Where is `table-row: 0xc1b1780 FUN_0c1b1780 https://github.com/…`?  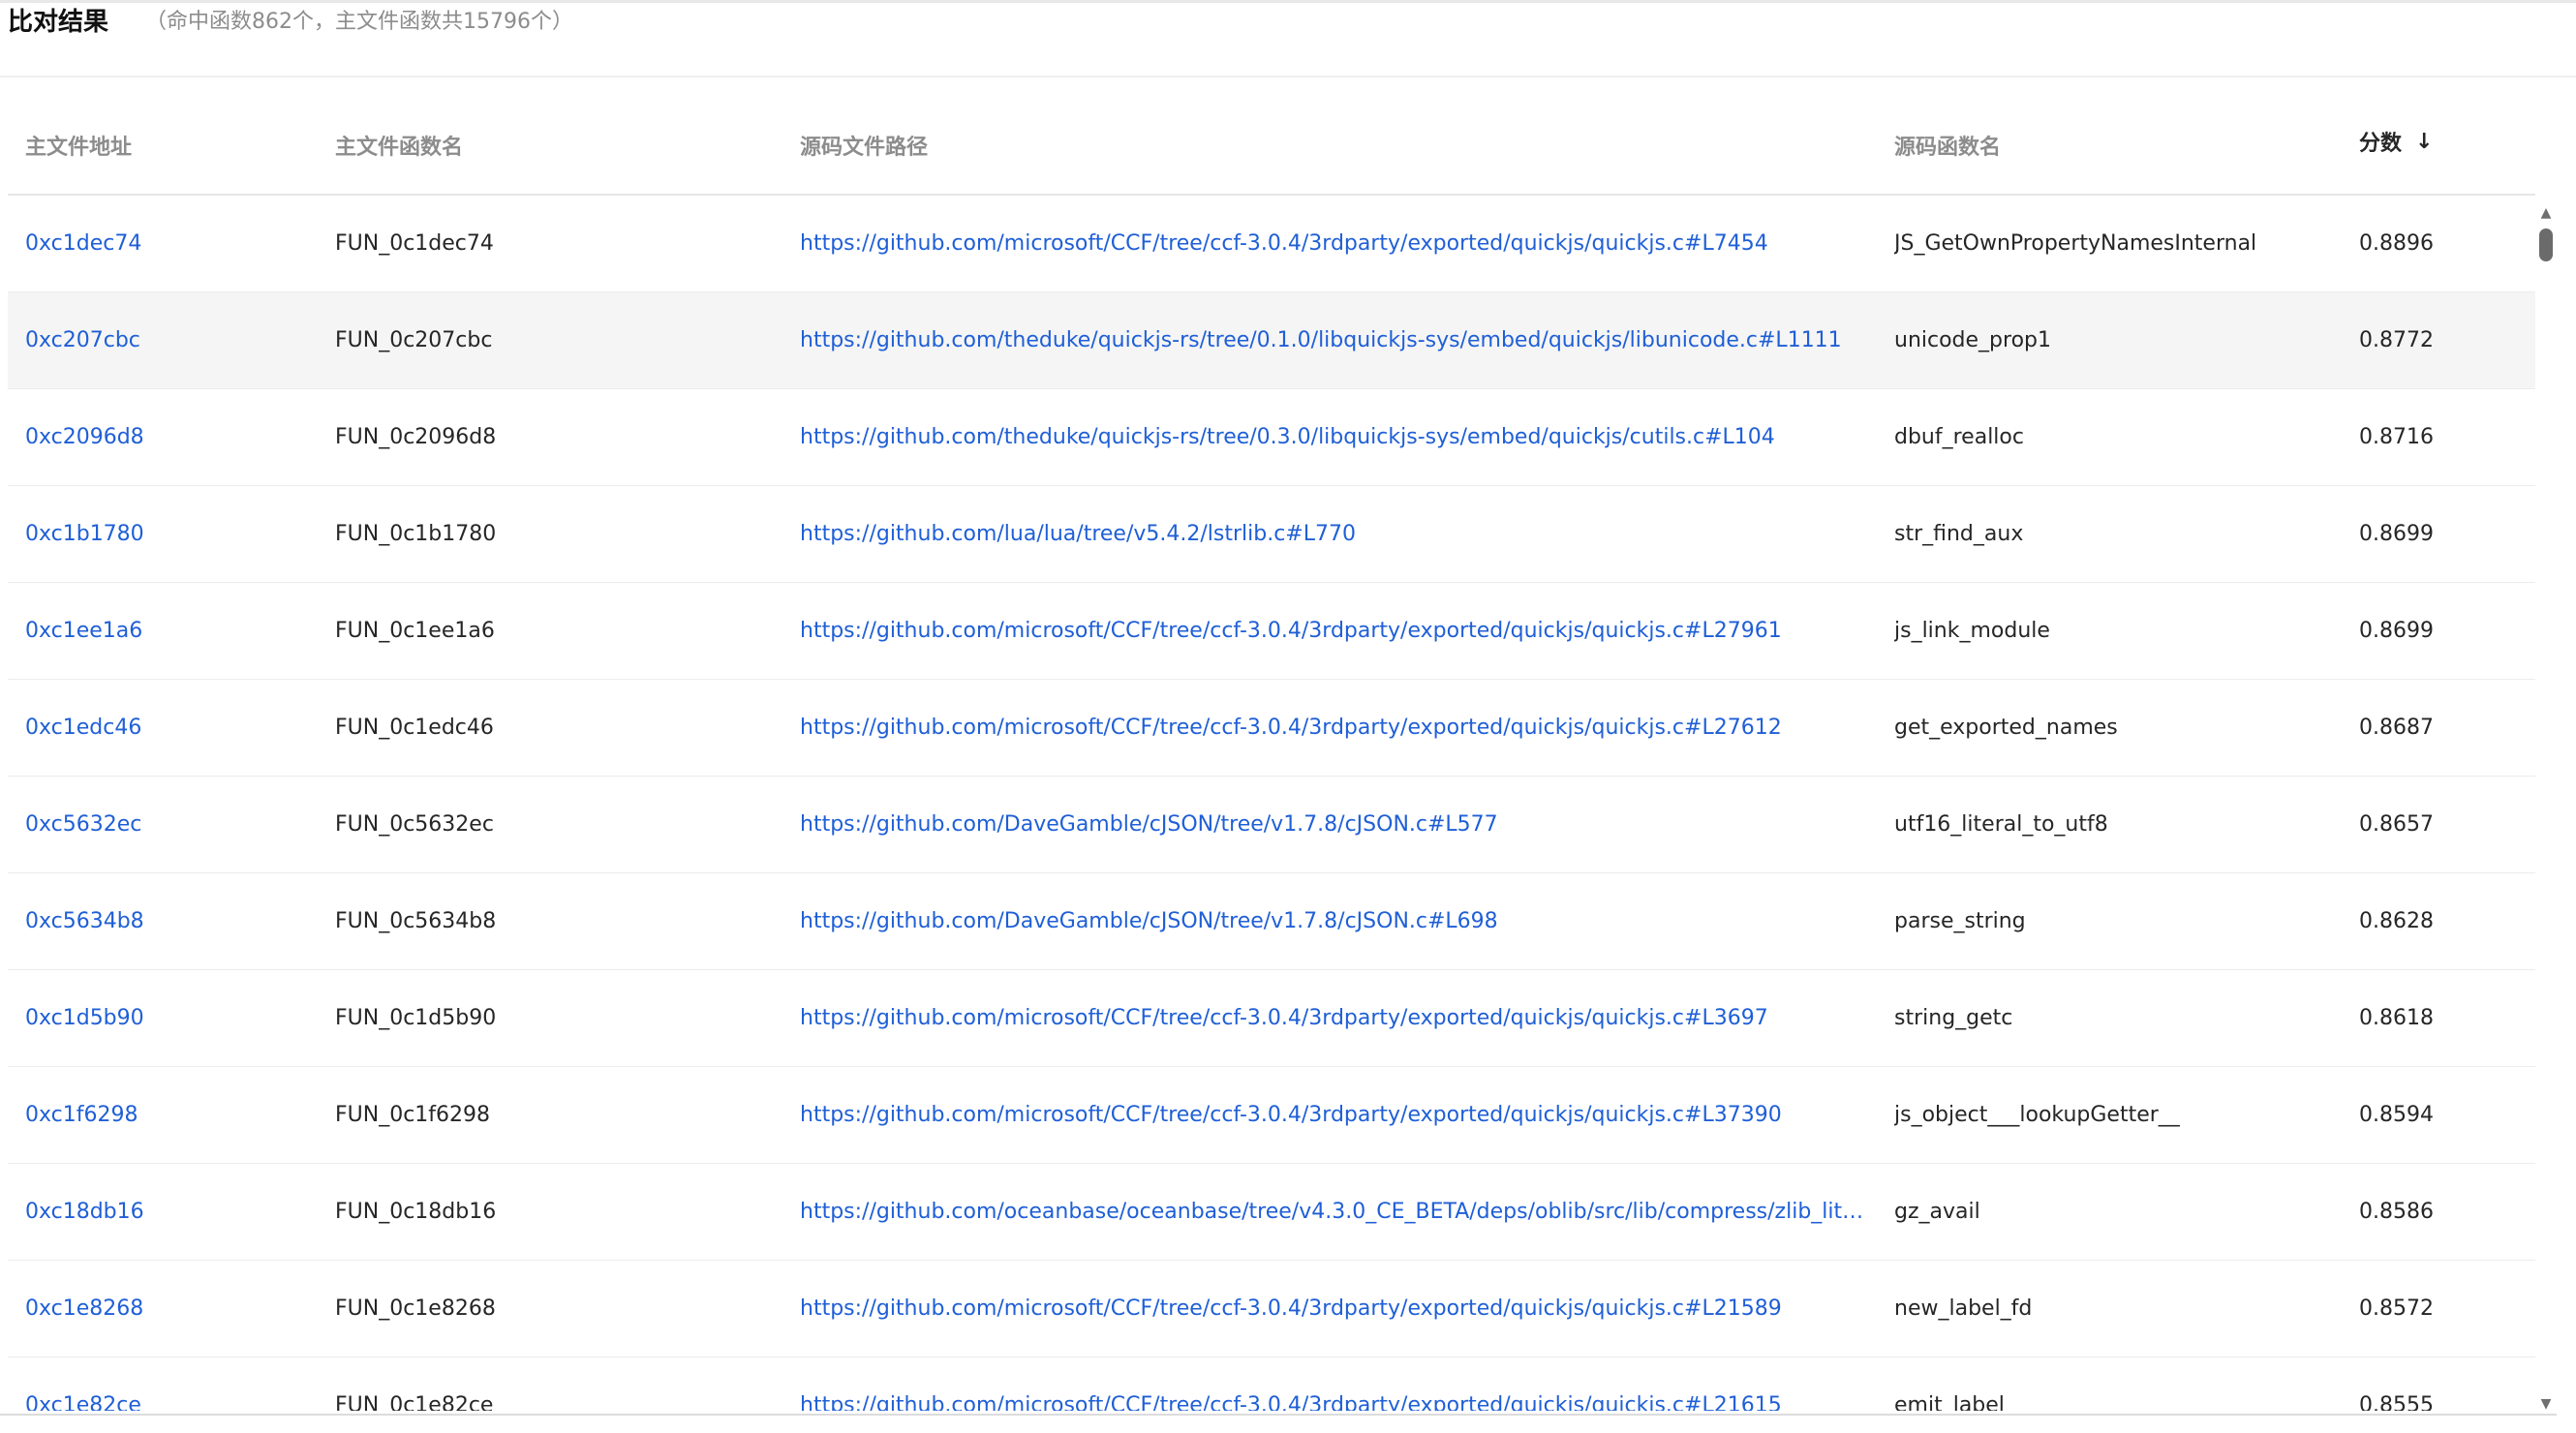
table-row: 0xc1b1780 FUN_0c1b1780 https://github.com/… is located at coordinates (1271, 534).